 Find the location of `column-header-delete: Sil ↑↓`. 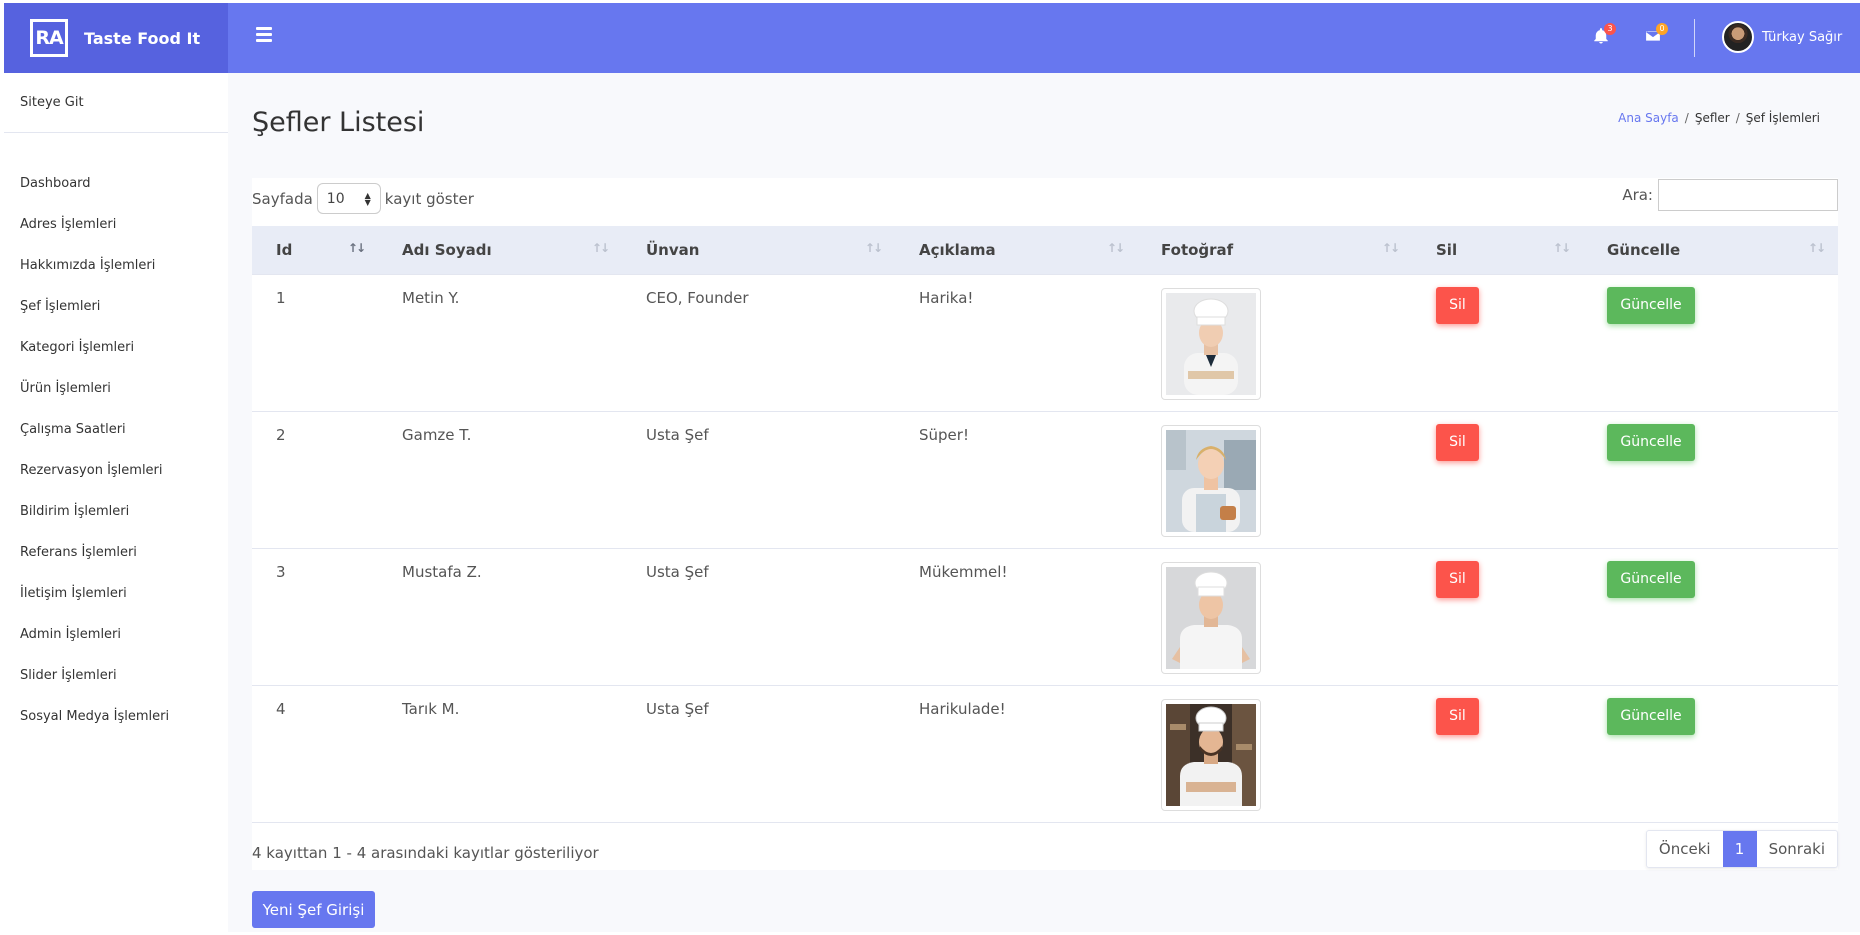

column-header-delete: Sil ↑↓ is located at coordinates (1497, 250).